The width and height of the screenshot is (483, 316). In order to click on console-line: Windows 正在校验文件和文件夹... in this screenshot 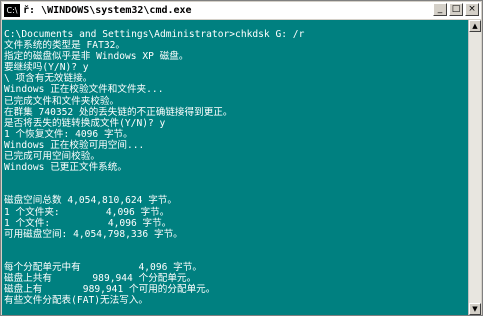, I will do `click(84, 90)`.